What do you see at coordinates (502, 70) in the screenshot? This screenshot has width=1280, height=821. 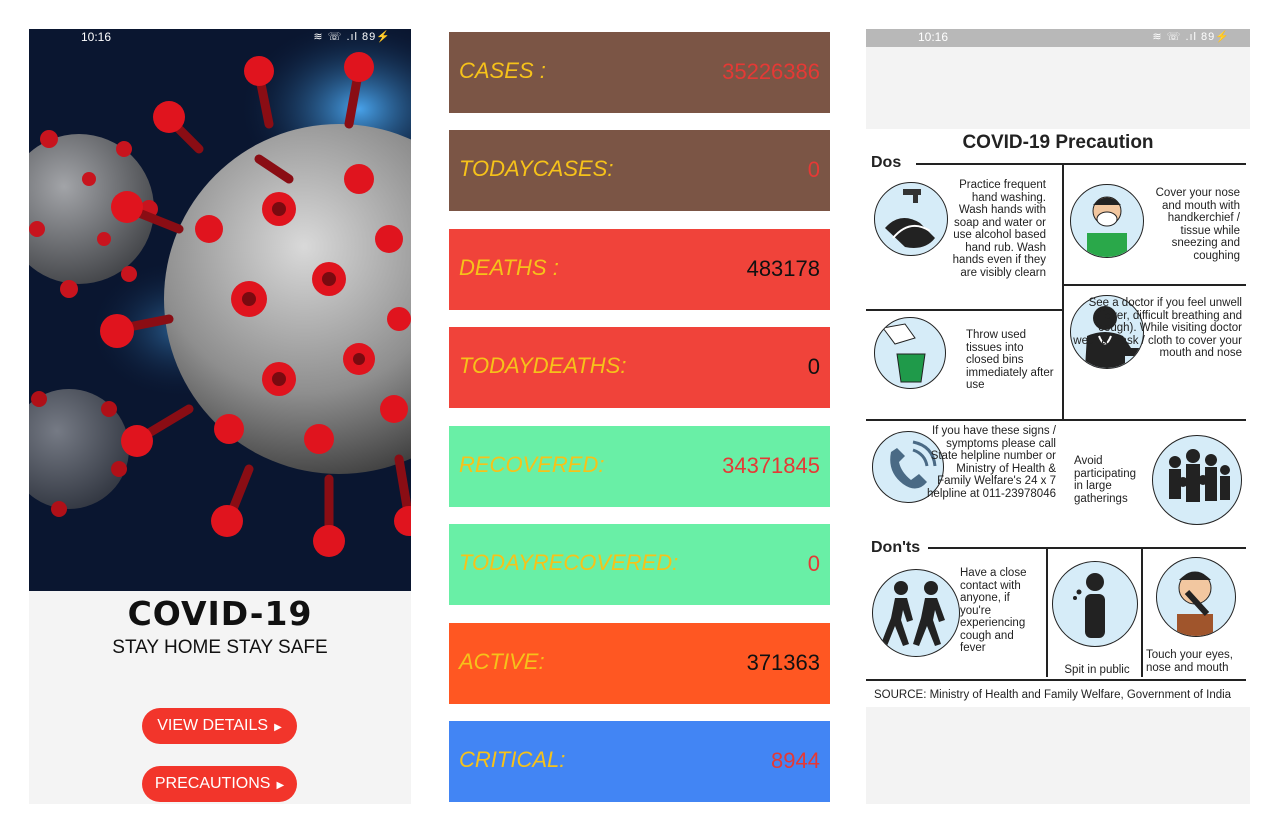 I see `stat-label: CASES :` at bounding box center [502, 70].